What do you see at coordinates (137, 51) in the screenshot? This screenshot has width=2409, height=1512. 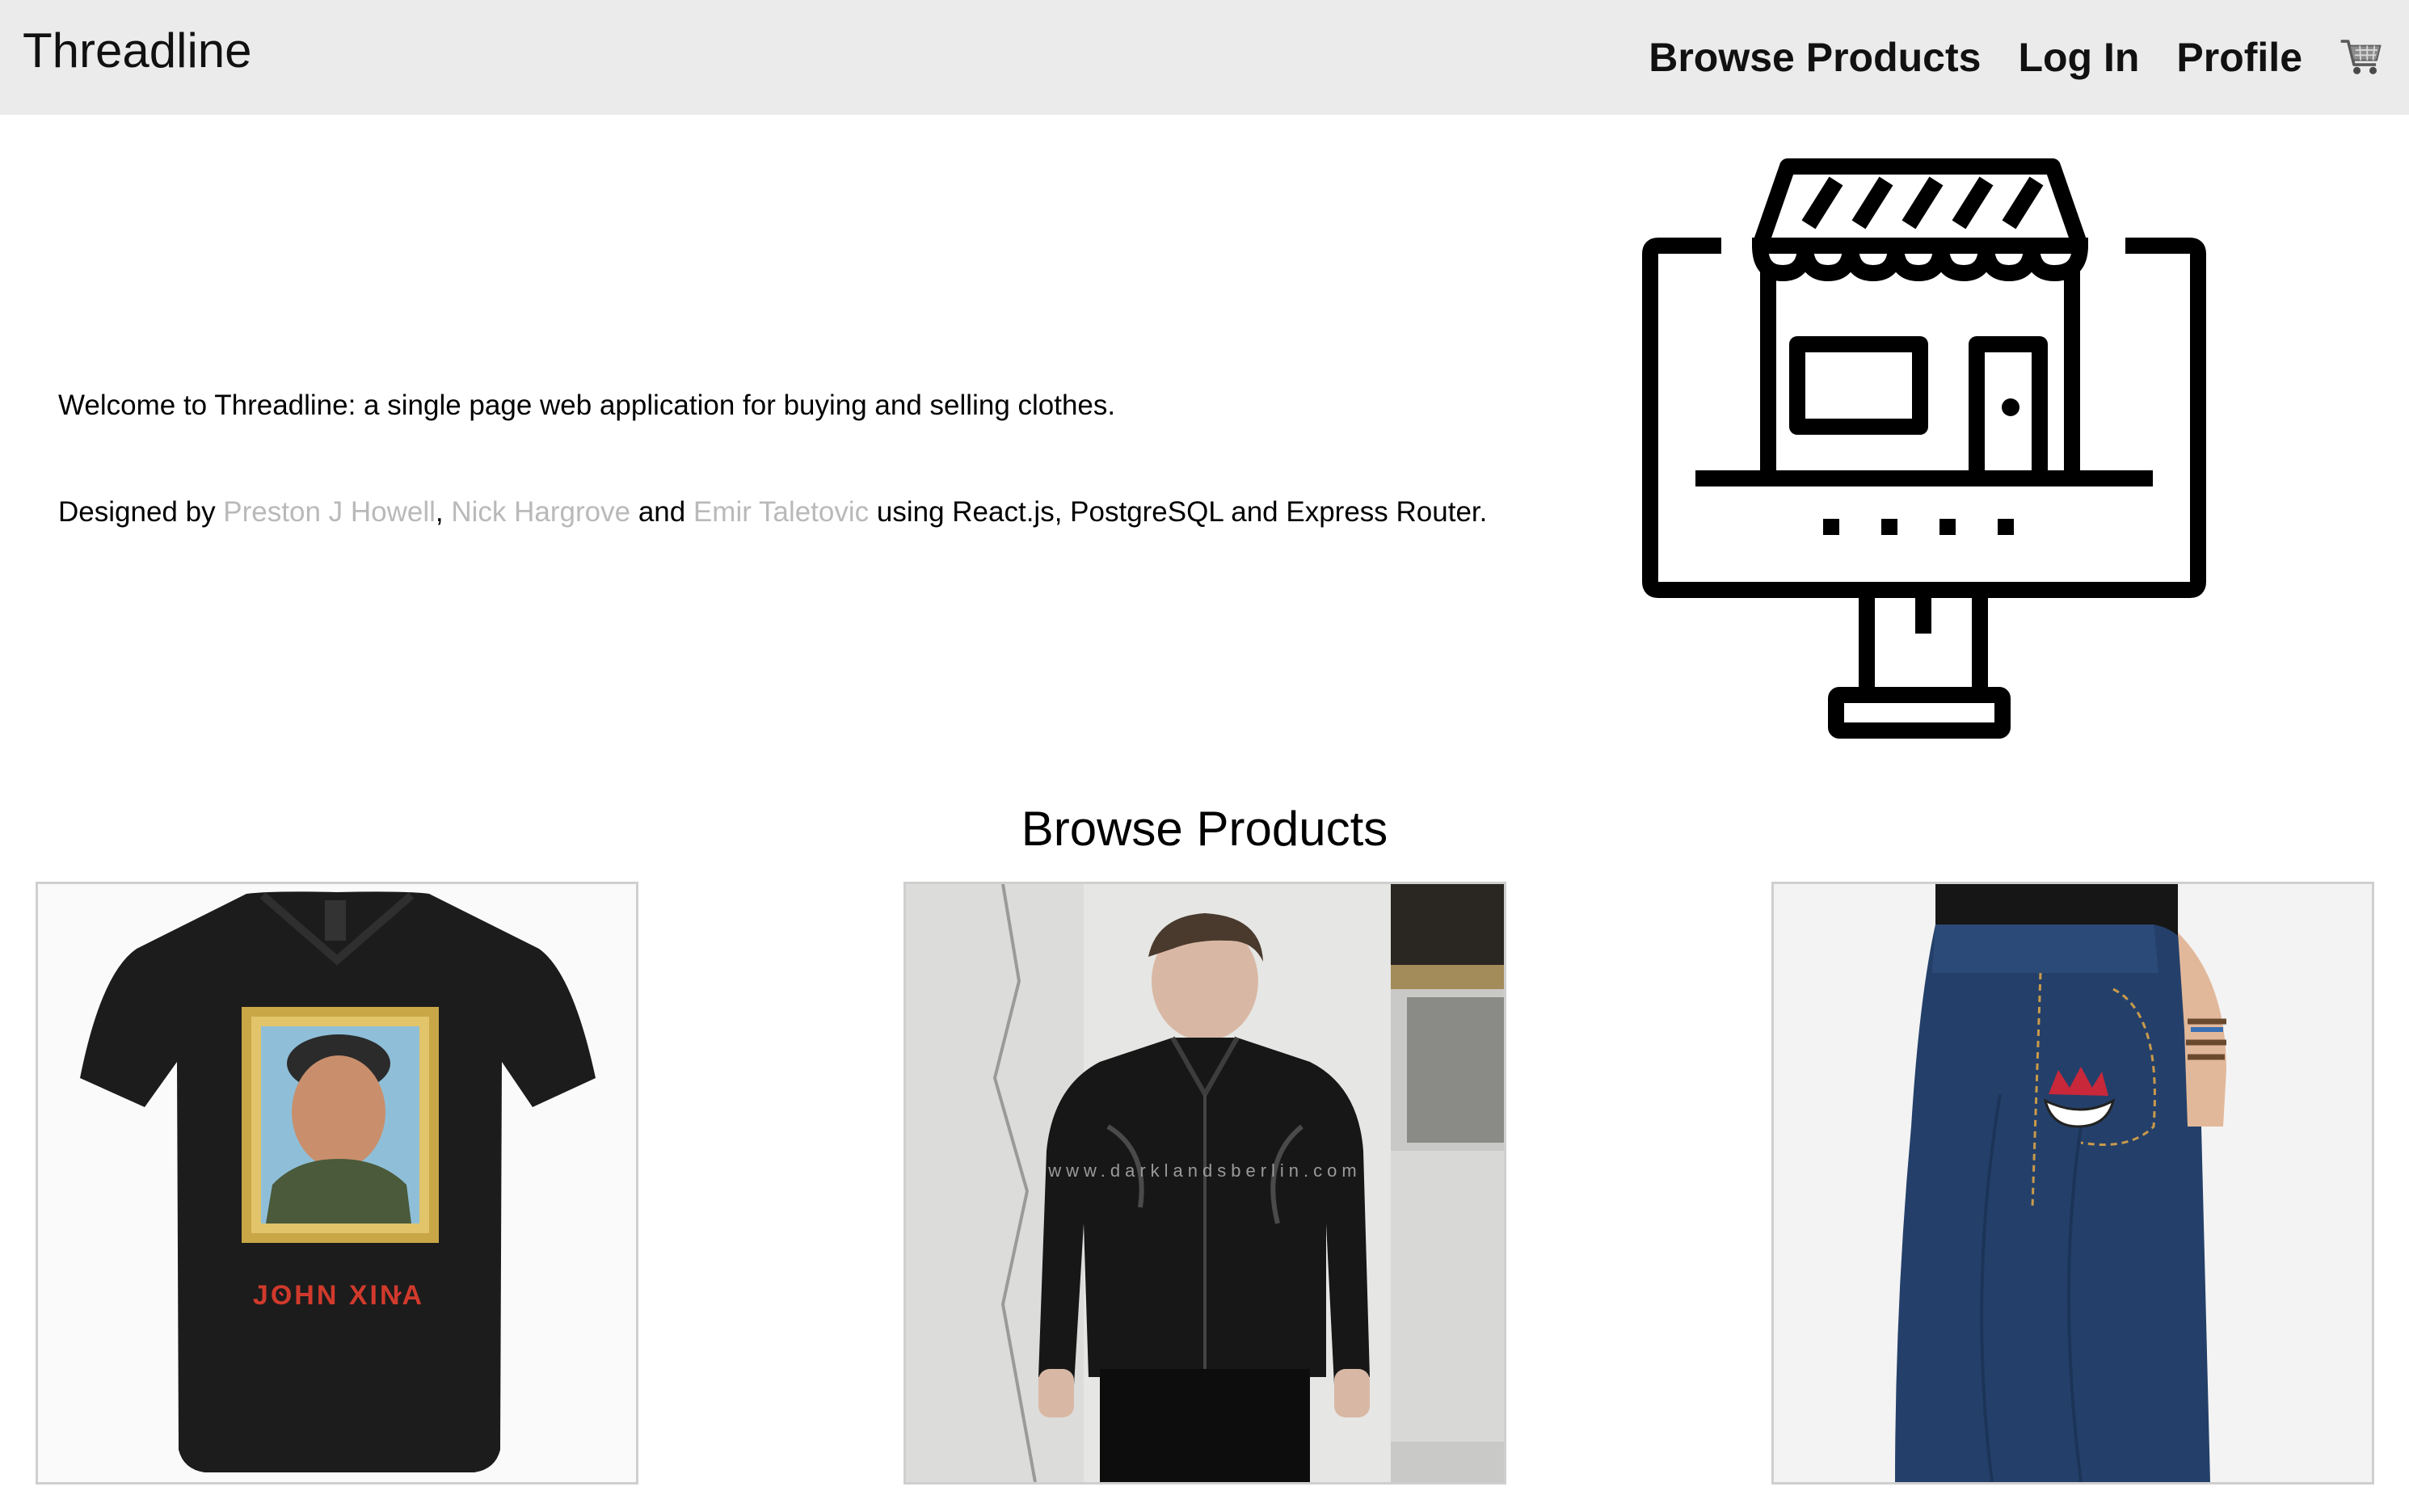 I see `brand-logo-link: Threadline` at bounding box center [137, 51].